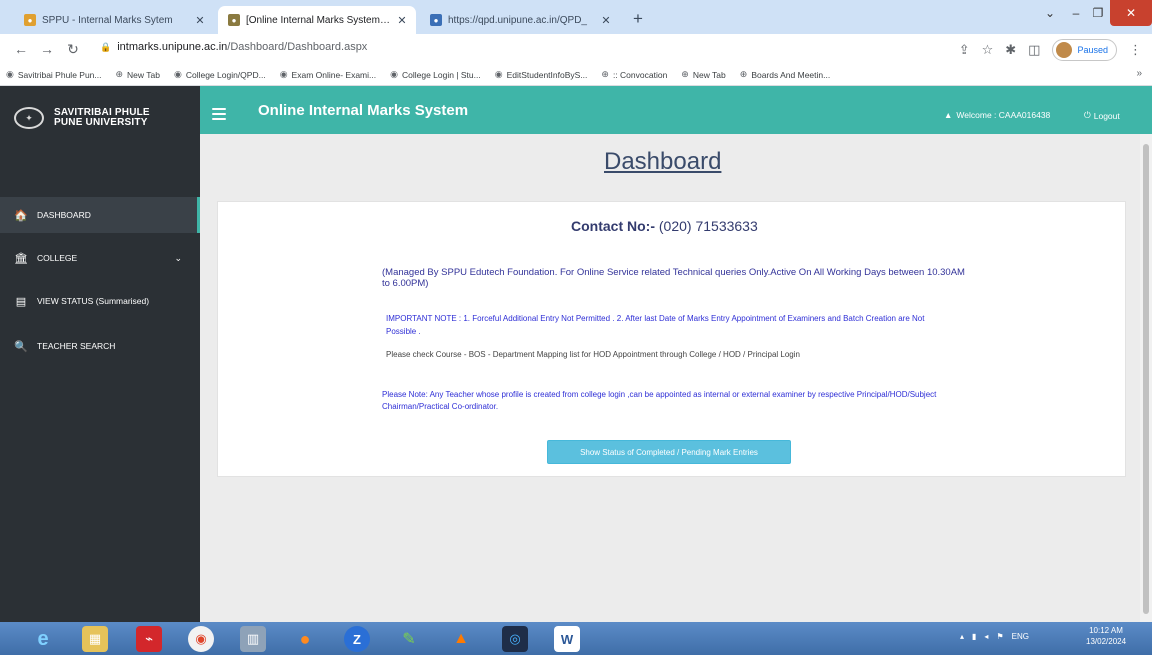  I want to click on scrollbar-thumb, so click(1146, 379).